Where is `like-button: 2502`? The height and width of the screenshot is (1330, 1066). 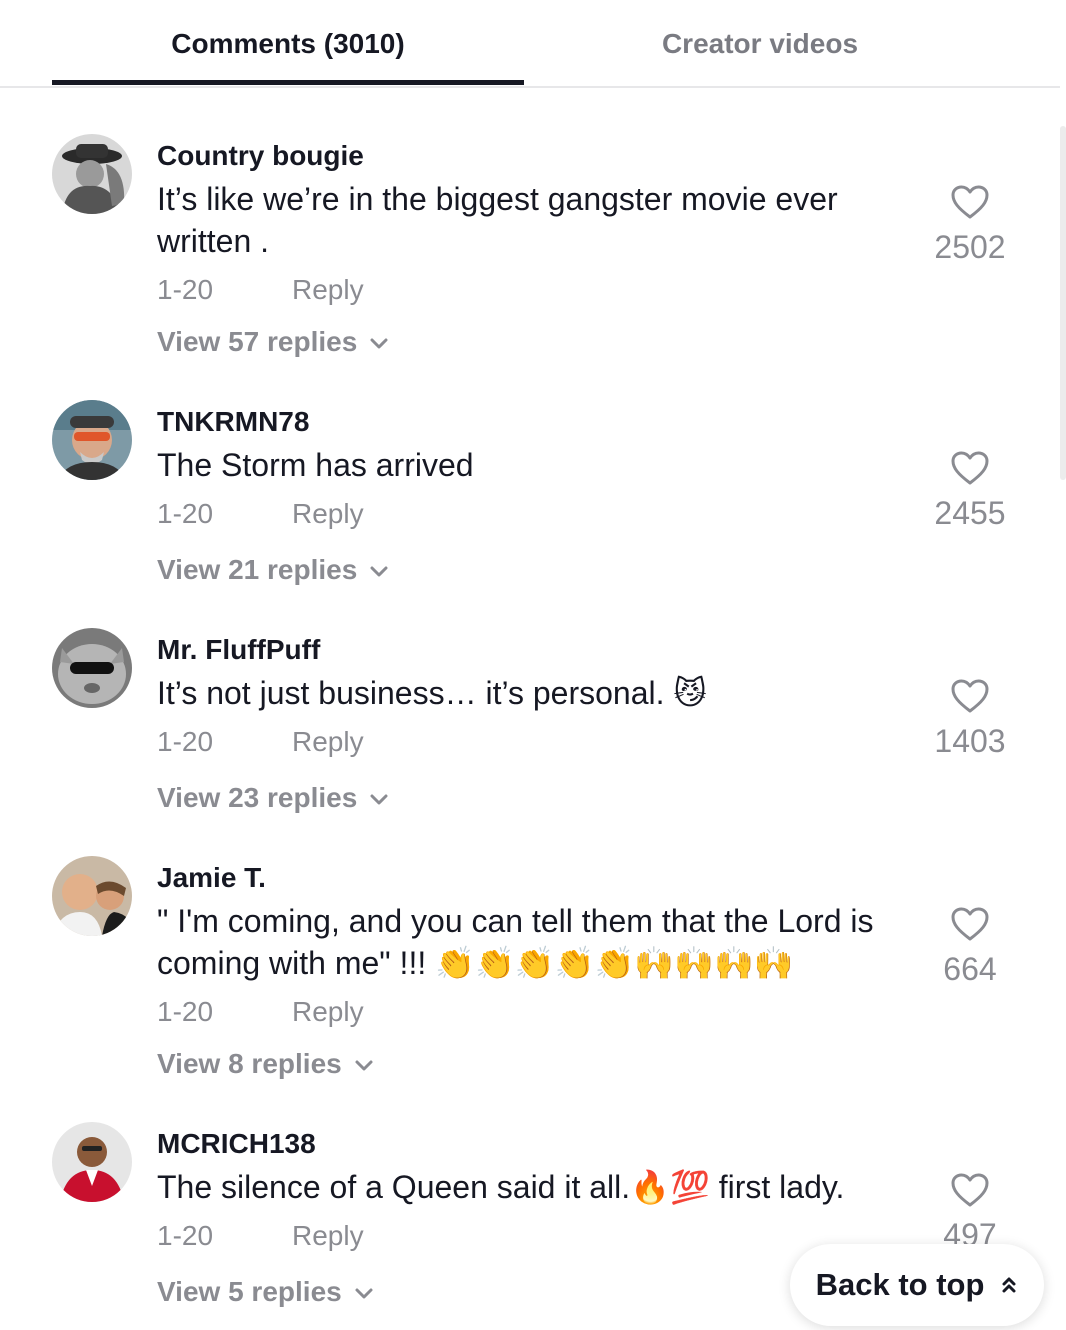
like-button: 2502 is located at coordinates (970, 225).